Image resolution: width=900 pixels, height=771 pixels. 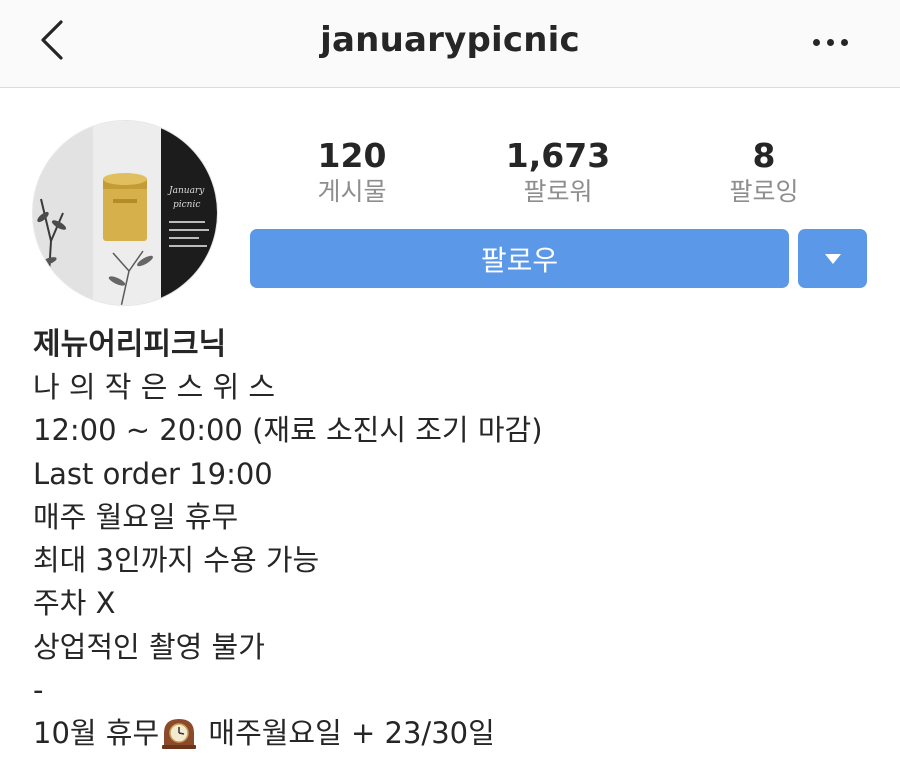 I want to click on profile-photo-icon: January picnic, so click(x=125, y=213).